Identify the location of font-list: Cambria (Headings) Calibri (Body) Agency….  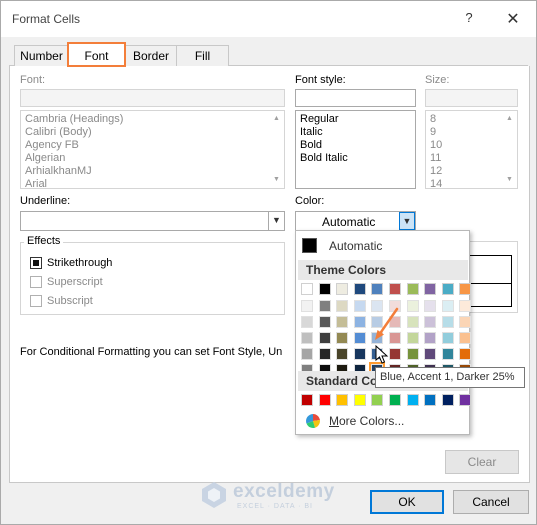
(152, 149).